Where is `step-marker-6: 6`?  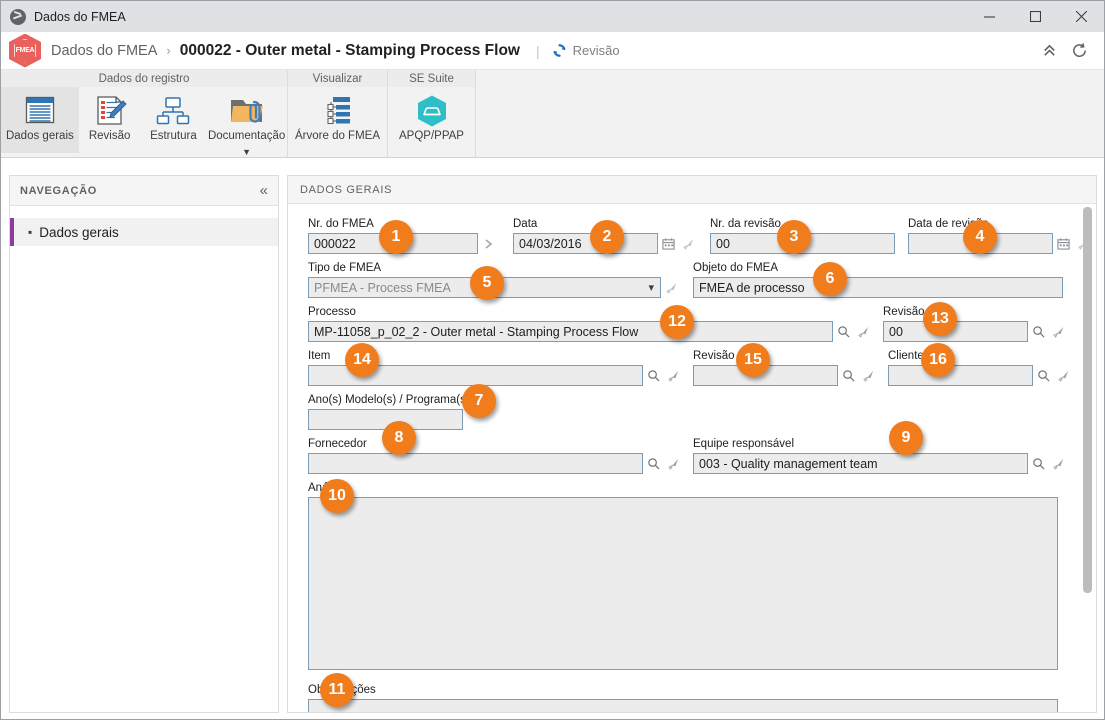 step-marker-6: 6 is located at coordinates (830, 279).